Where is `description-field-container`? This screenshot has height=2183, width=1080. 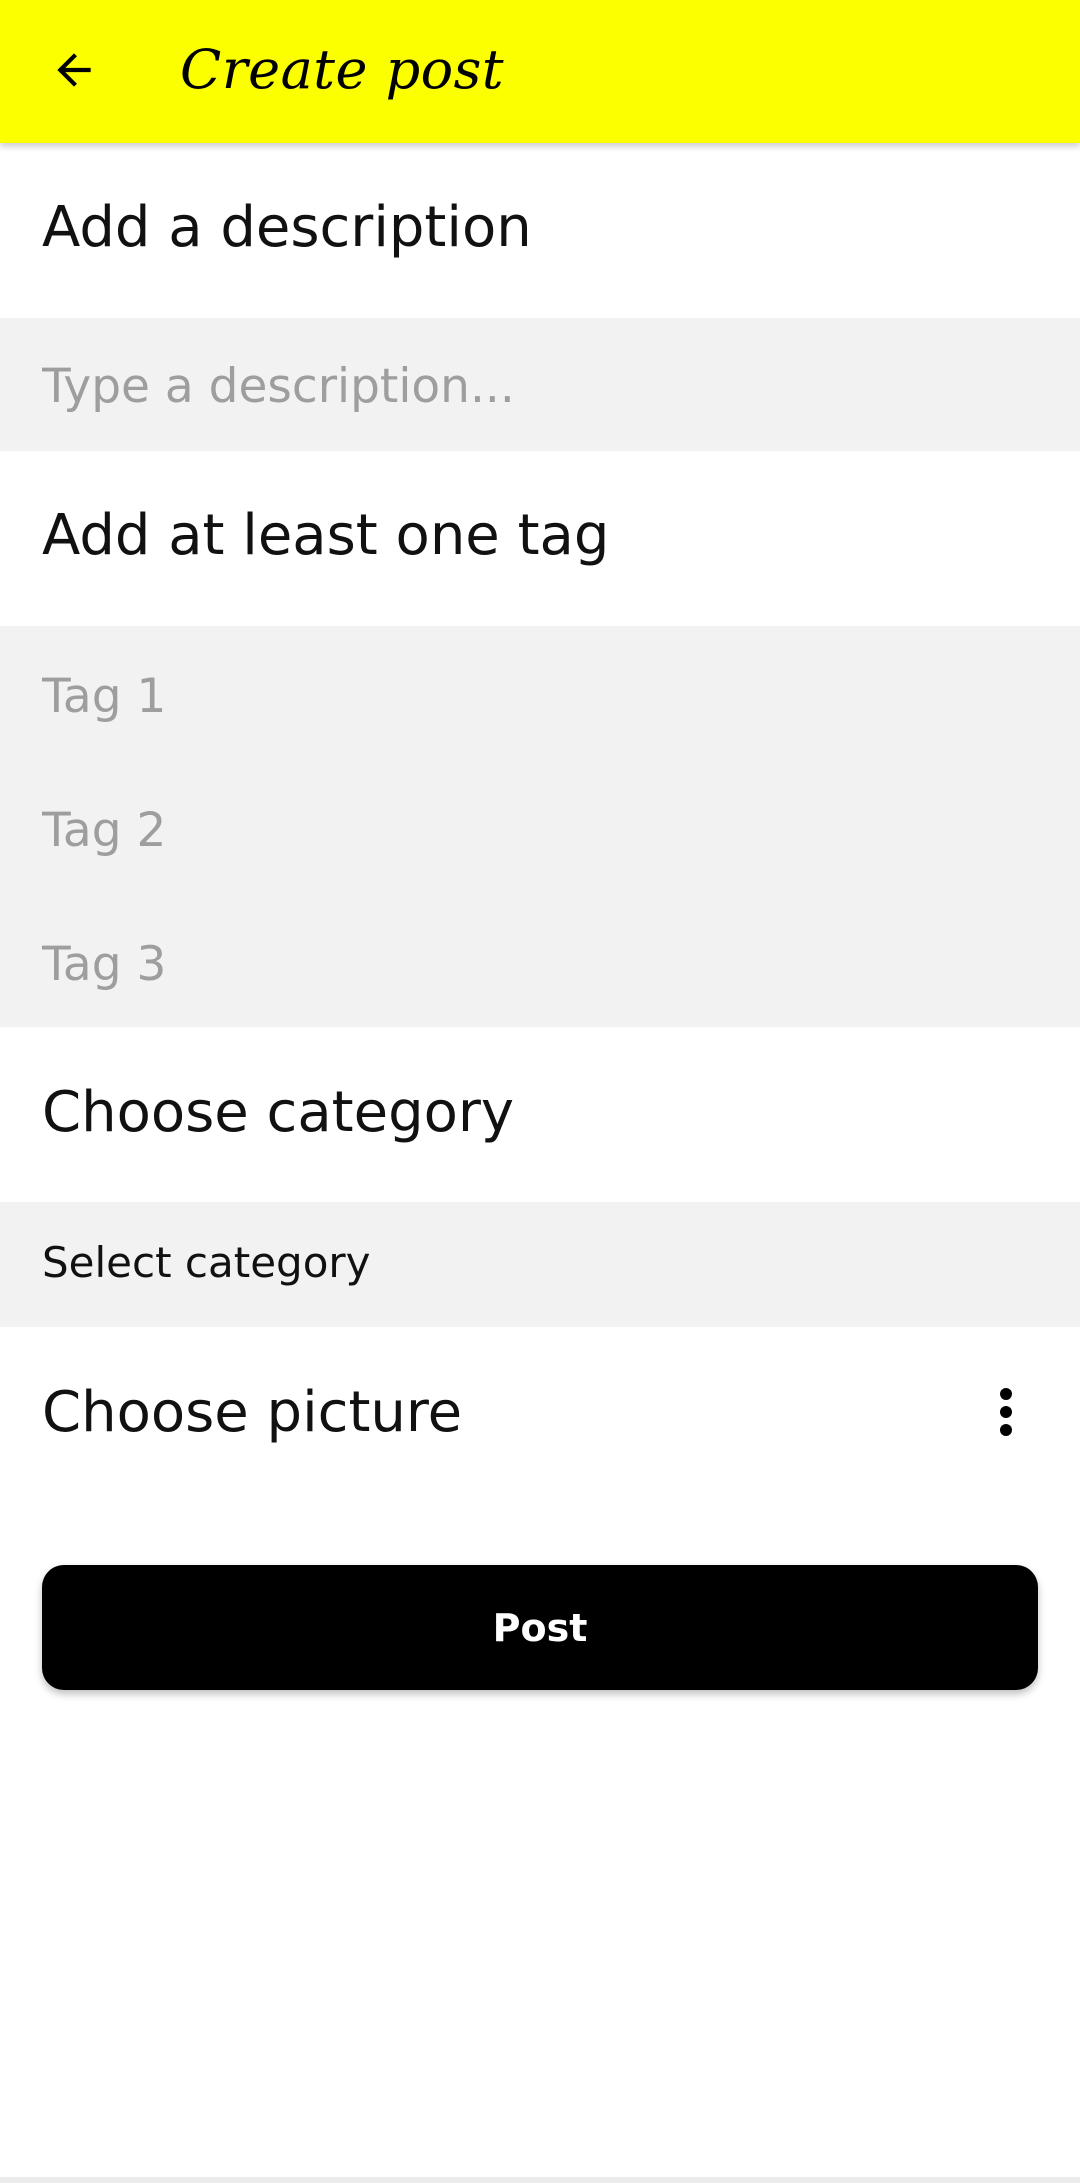 description-field-container is located at coordinates (540, 384).